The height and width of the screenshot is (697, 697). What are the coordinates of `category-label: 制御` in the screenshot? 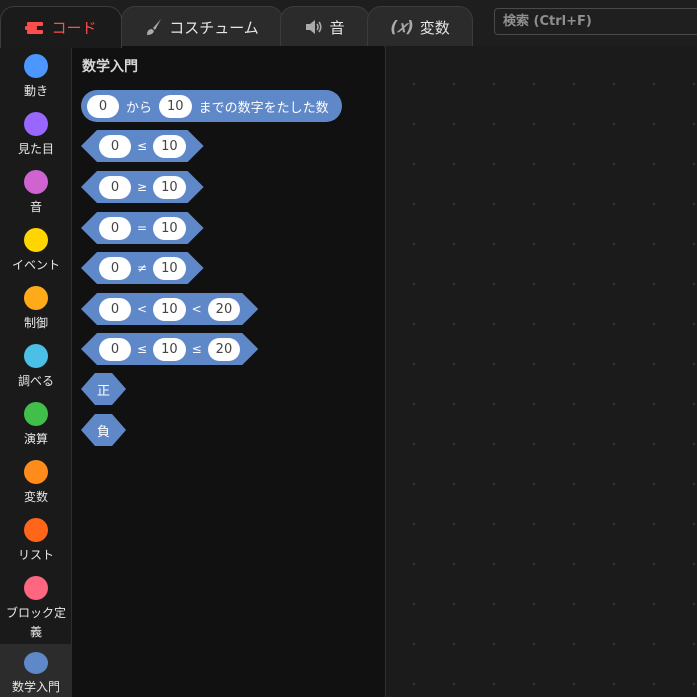 It's located at (35, 323).